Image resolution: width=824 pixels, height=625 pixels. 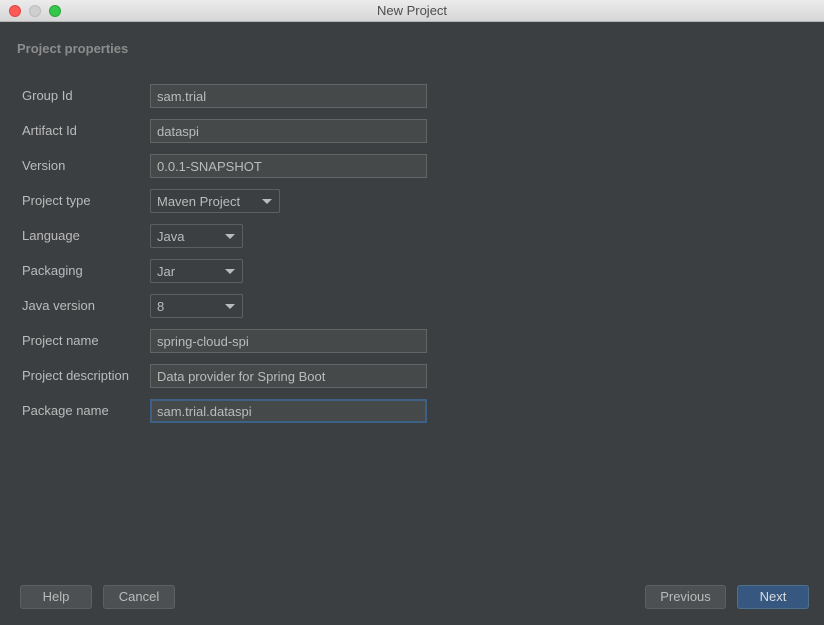 I want to click on previous-button: Previous, so click(x=685, y=597).